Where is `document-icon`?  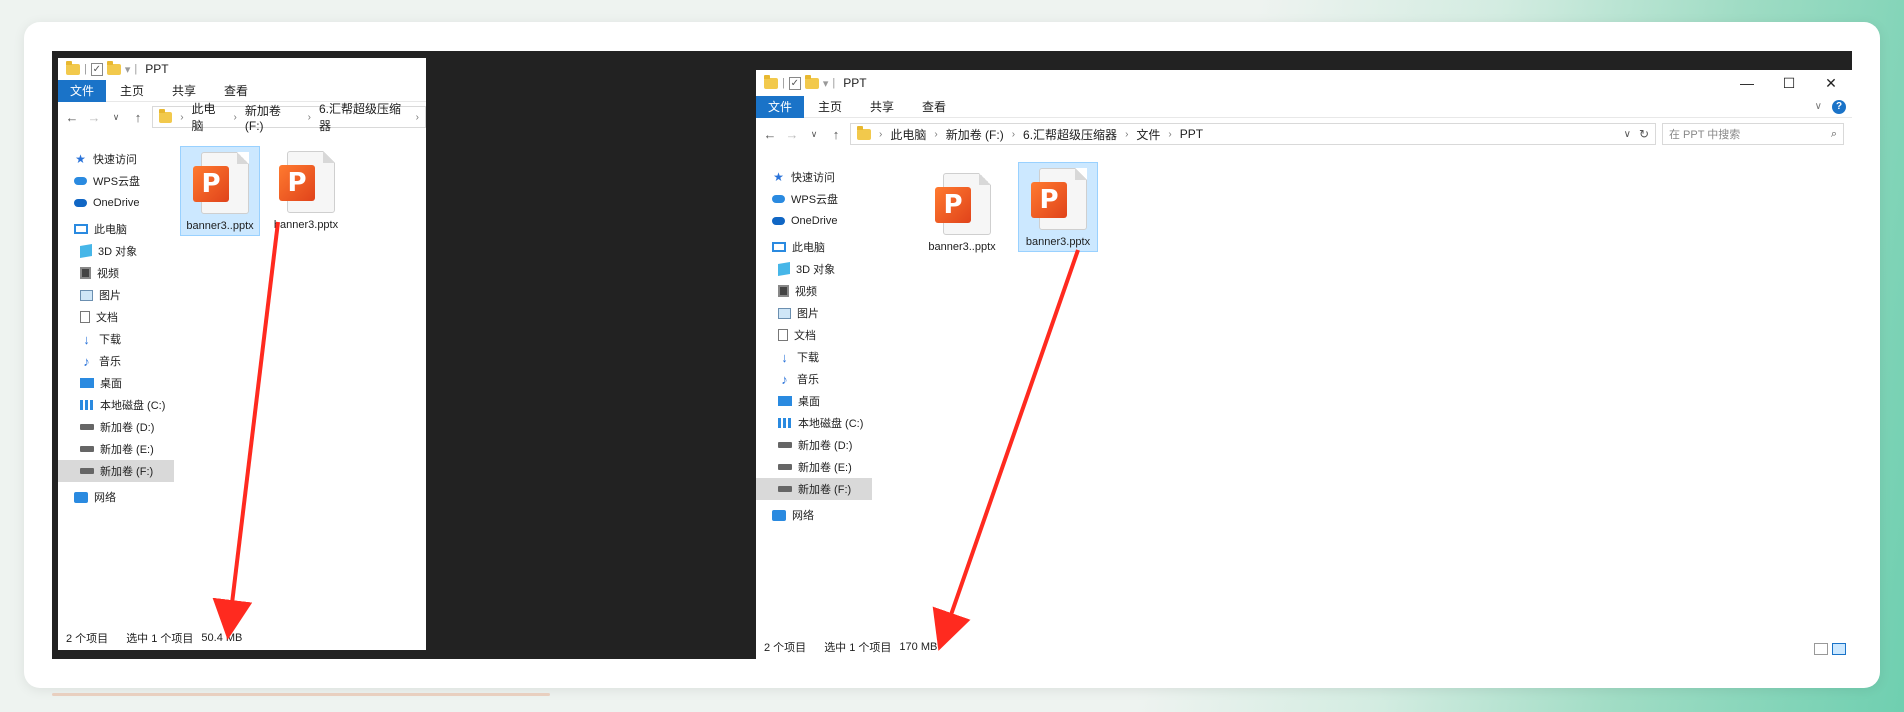 document-icon is located at coordinates (783, 335).